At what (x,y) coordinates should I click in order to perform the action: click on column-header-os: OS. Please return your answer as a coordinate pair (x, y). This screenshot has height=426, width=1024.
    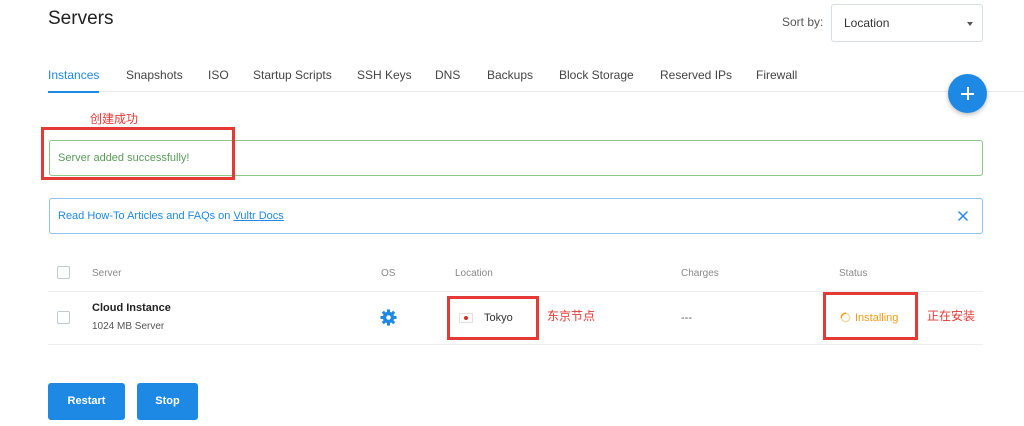
    Looking at the image, I should click on (388, 273).